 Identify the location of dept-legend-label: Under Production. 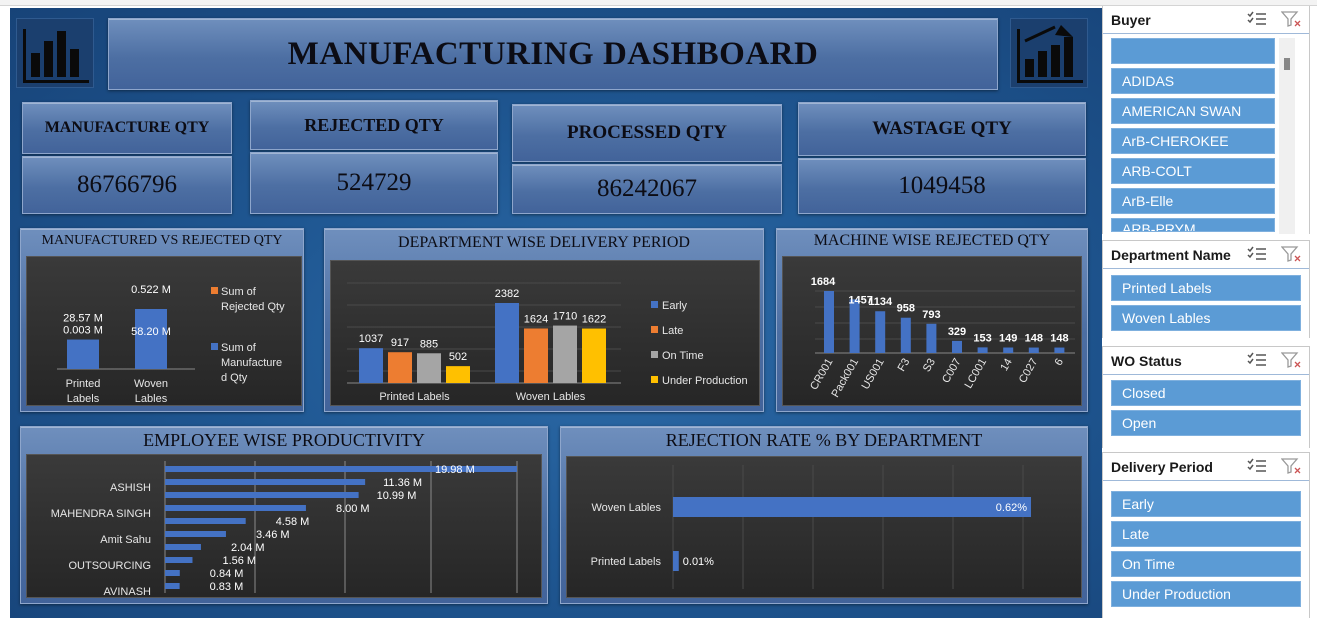
(705, 381).